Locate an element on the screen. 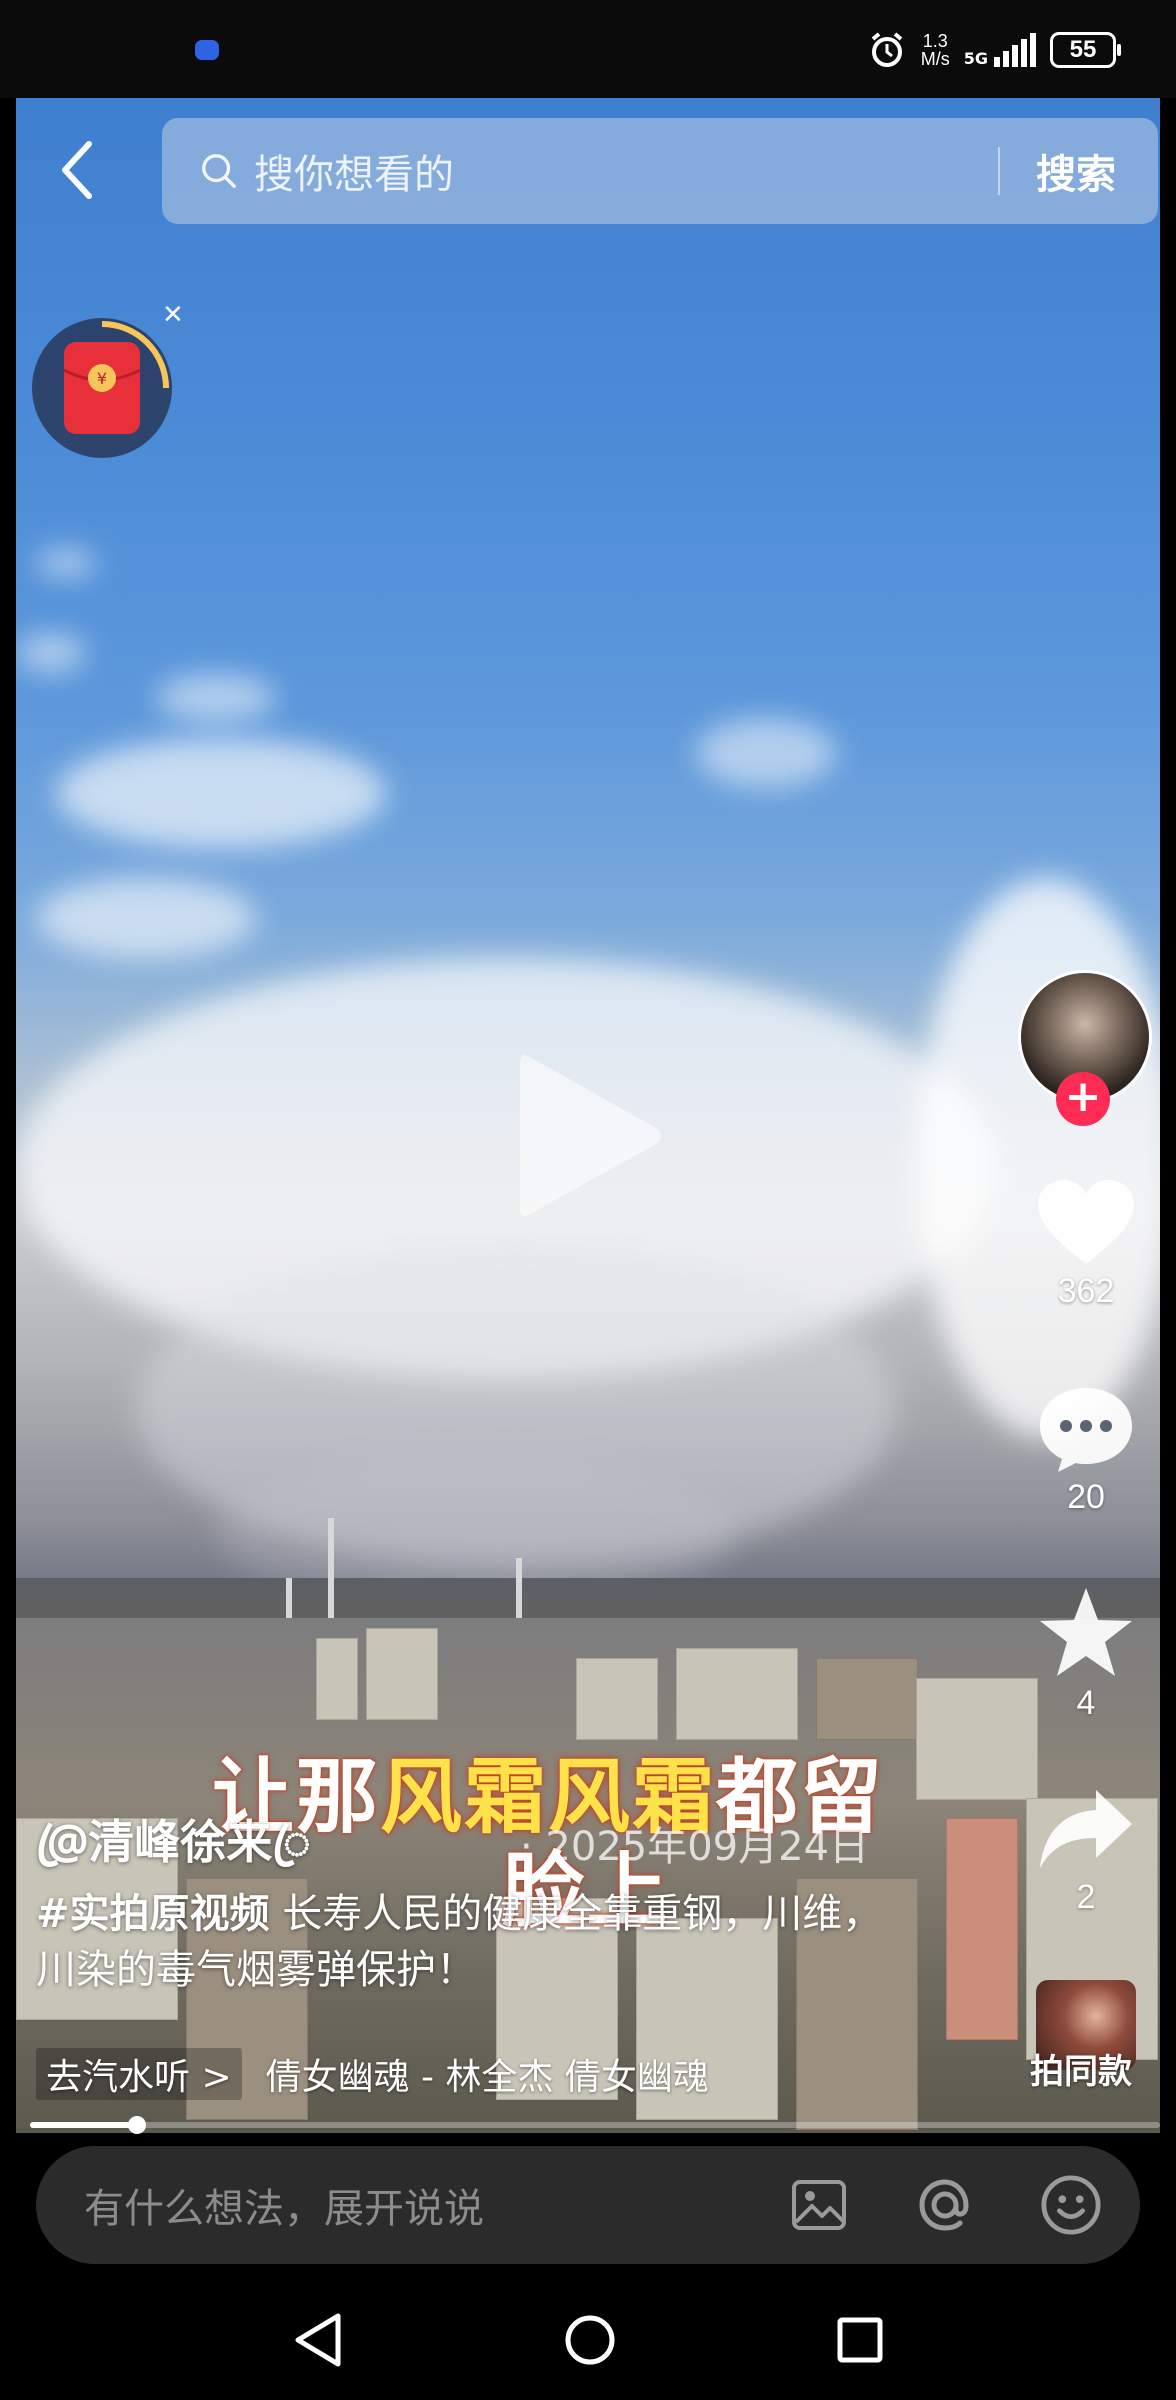  back-button is located at coordinates (77, 170).